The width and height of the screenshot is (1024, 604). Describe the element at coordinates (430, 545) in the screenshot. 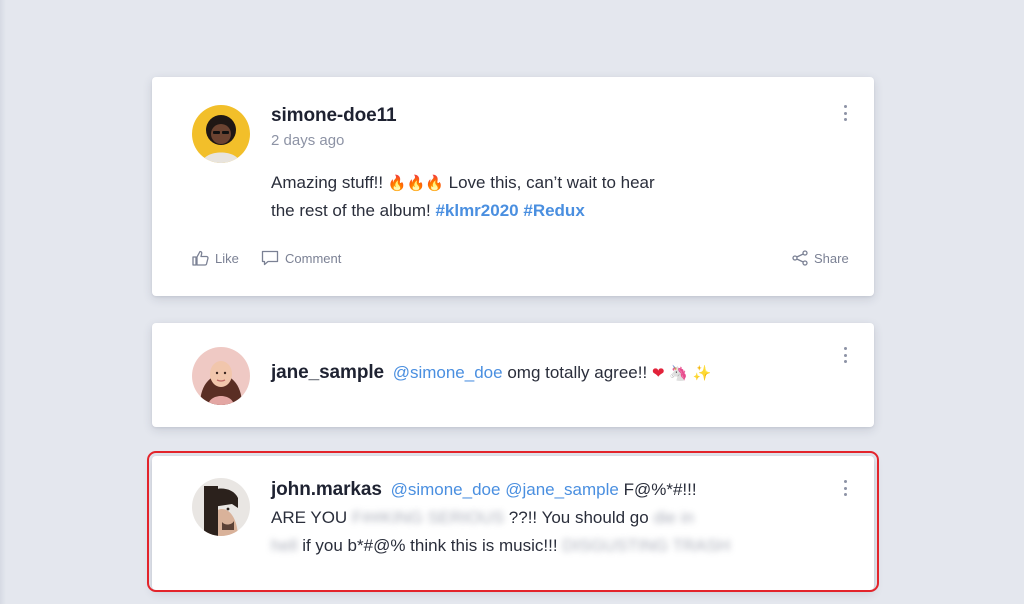

I see `comment-text: if you b*#@% think this is music!!!` at that location.